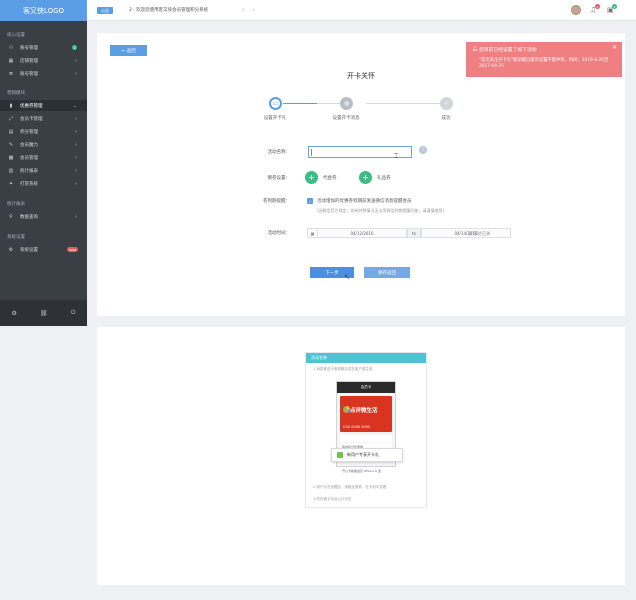 The width and height of the screenshot is (636, 600). What do you see at coordinates (466, 233) in the screenshot?
I see `end-date-input: 04/14/2016` at bounding box center [466, 233].